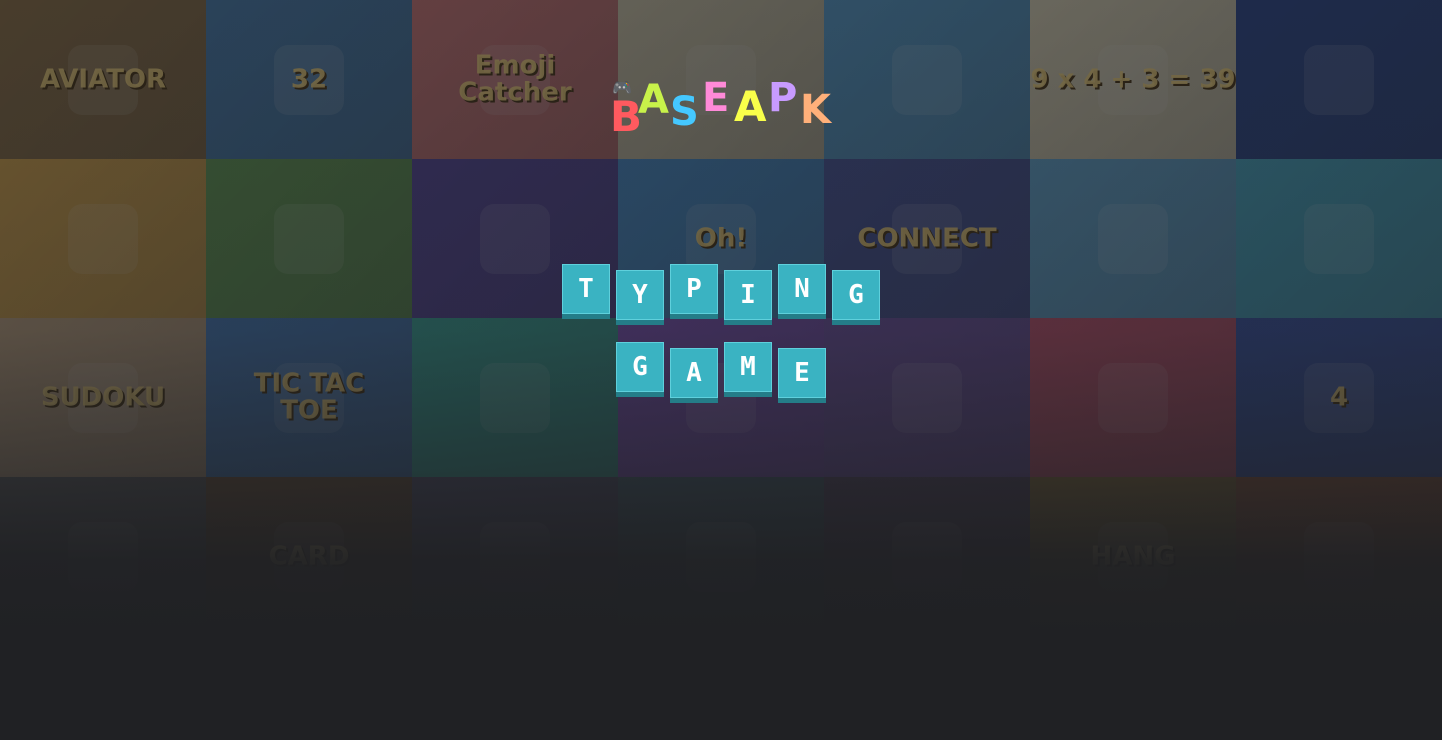 The image size is (1442, 740). I want to click on game-thumbnail: HANG, so click(1133, 556).